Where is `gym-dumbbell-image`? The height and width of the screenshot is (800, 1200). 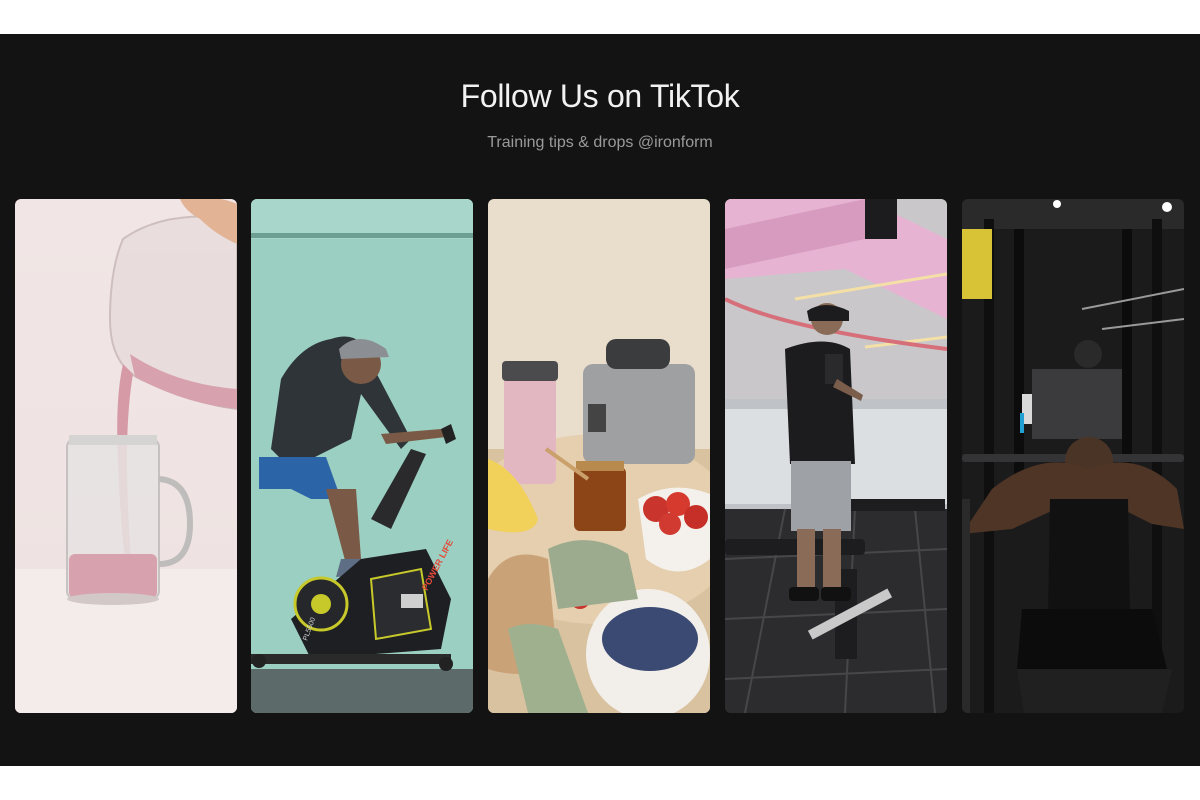 gym-dumbbell-image is located at coordinates (836, 456).